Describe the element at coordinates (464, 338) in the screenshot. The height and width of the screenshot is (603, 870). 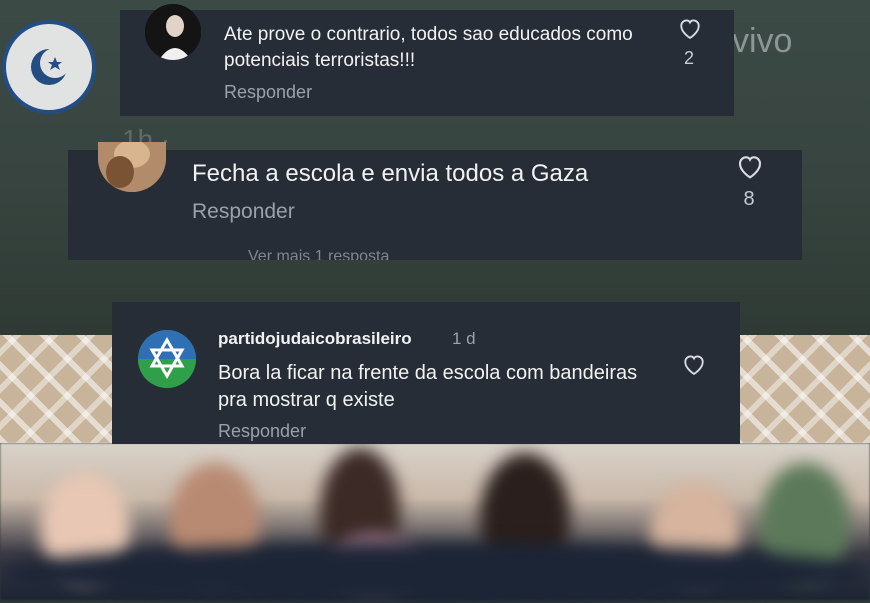
I see `comment-time: 1 d` at that location.